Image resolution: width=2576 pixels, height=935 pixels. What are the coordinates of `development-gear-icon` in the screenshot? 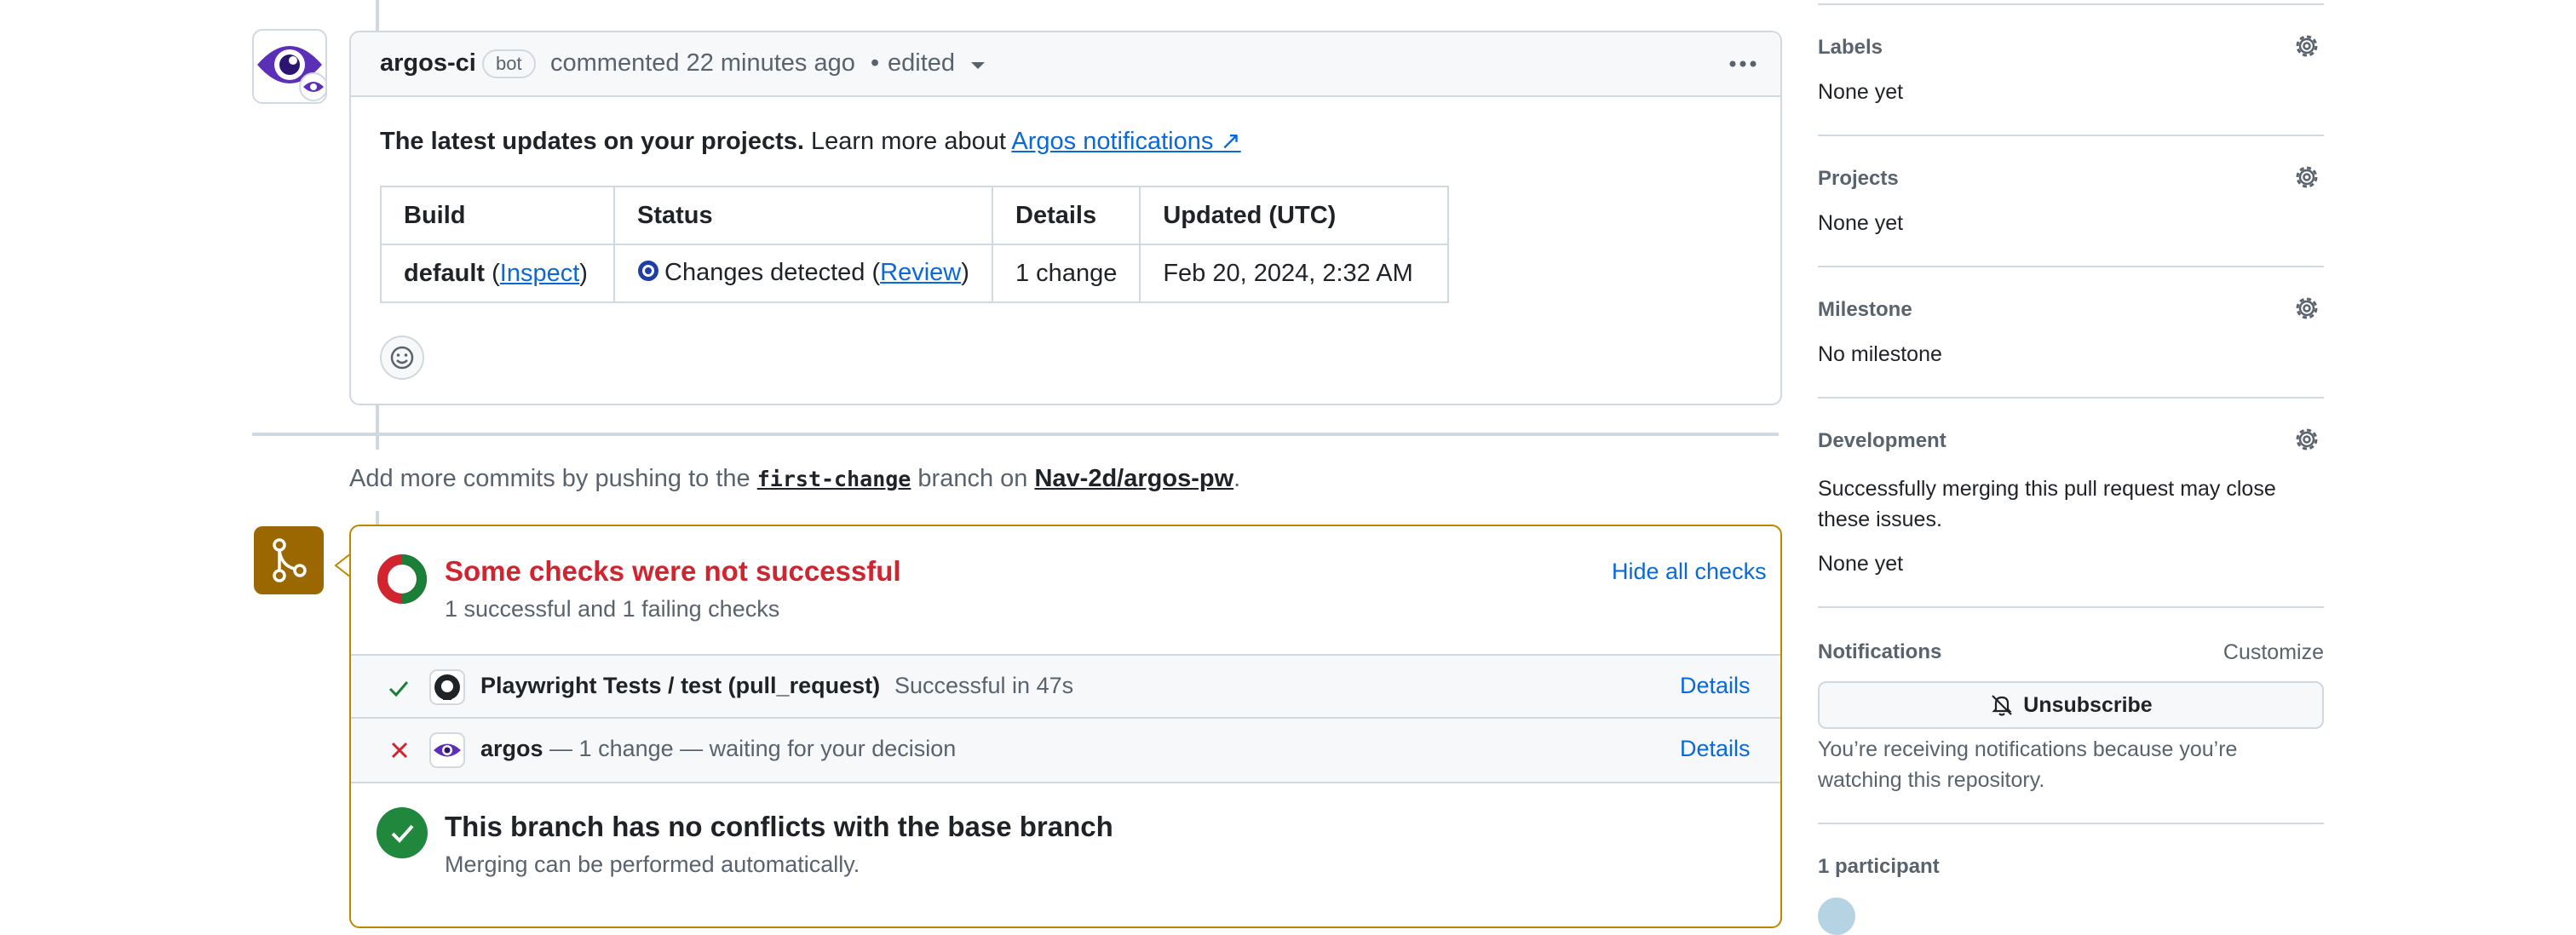 It's located at (2307, 439).